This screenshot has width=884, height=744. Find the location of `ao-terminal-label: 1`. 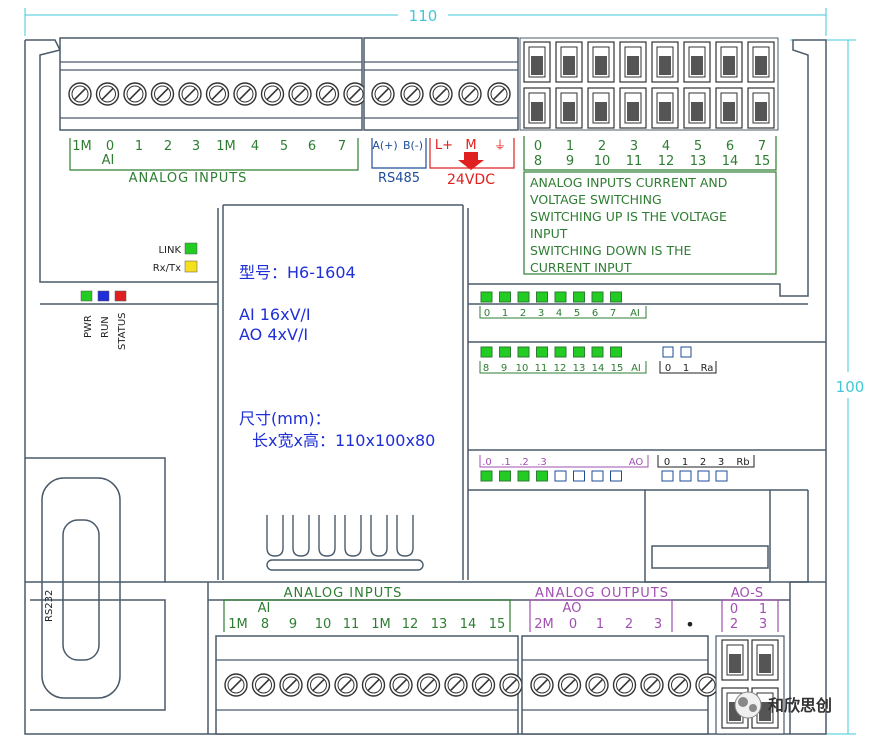

ao-terminal-label: 1 is located at coordinates (600, 624).